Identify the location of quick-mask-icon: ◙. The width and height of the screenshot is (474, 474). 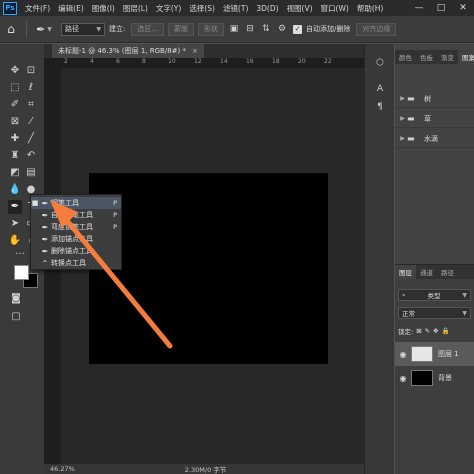
(16, 299).